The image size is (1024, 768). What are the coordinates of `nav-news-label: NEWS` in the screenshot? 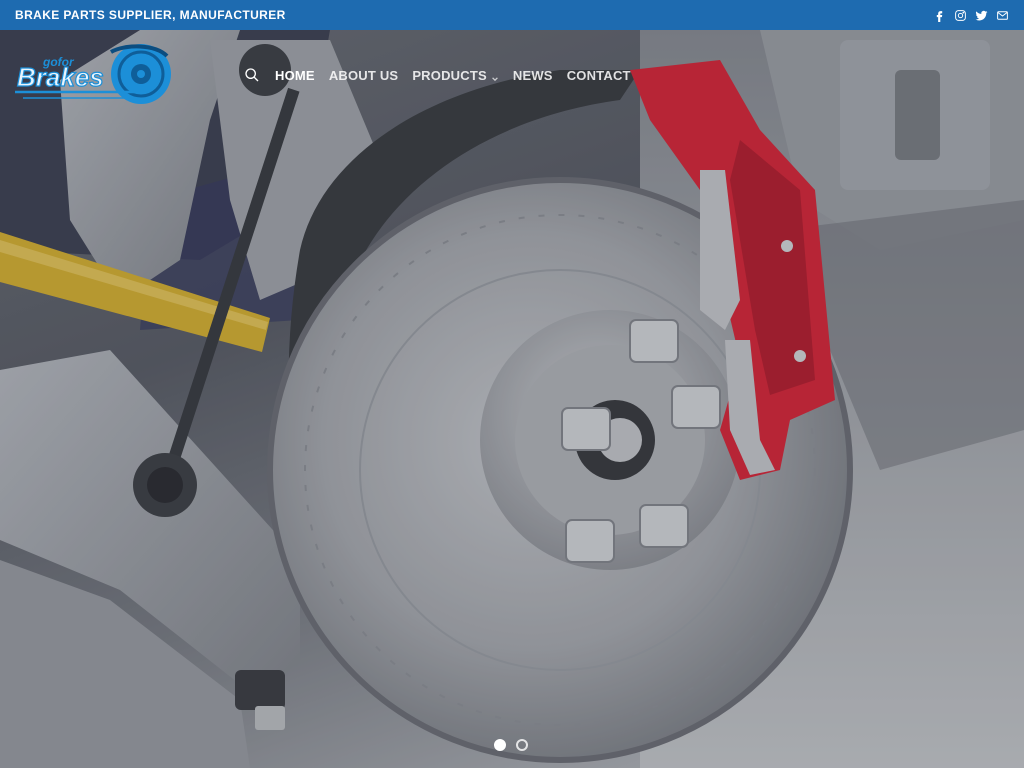 It's located at (532, 75).